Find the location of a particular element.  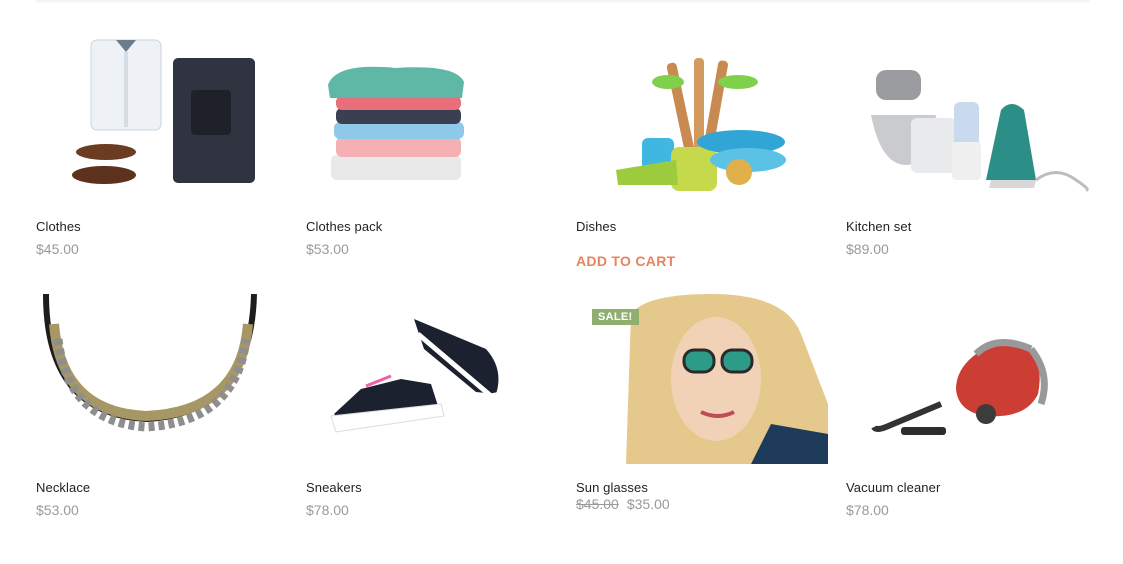

product-card-sun-glasses: SALE! Sun glasses $45.00 $35.00 is located at coordinates (706, 409).